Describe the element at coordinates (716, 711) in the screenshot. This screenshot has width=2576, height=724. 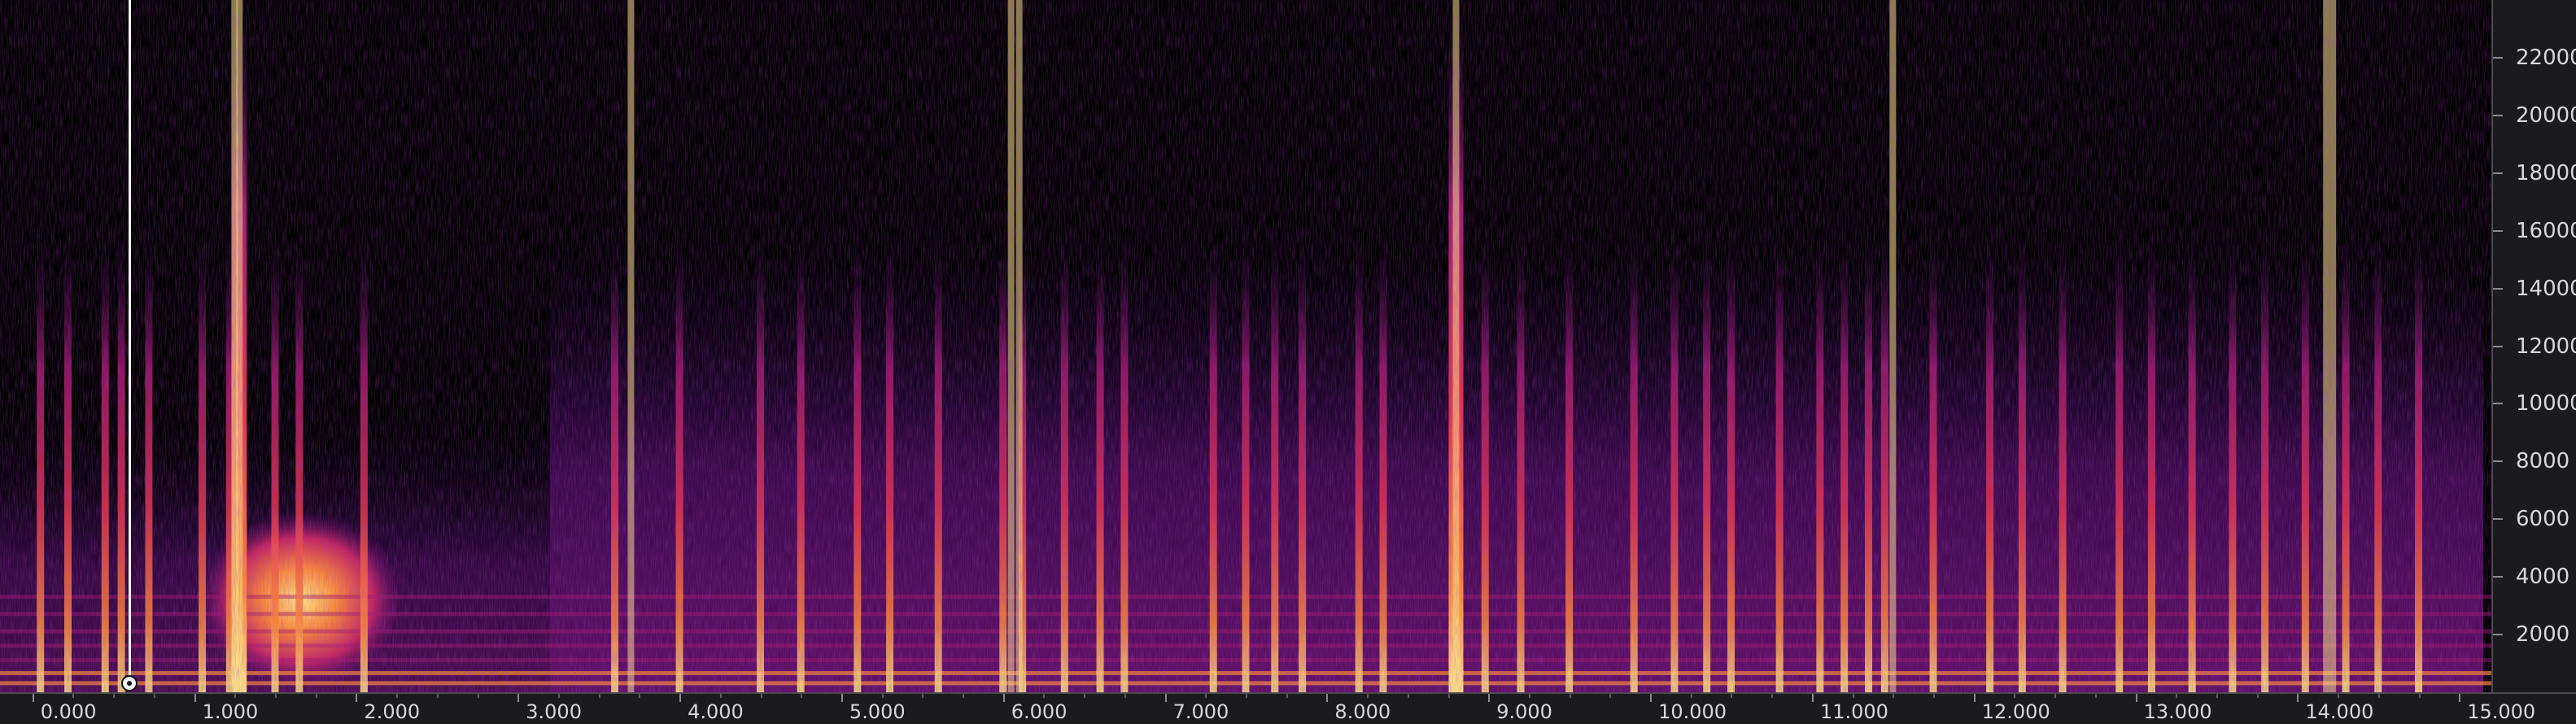
I see `time-tick-label: 4.000` at that location.